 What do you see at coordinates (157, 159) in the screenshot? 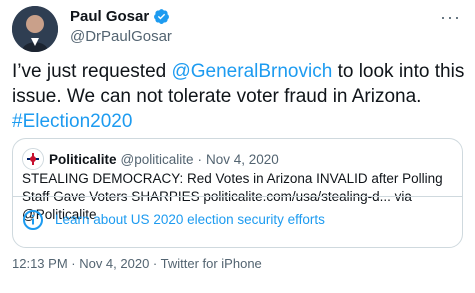
I see `quoted-author-handle: @politicalite` at bounding box center [157, 159].